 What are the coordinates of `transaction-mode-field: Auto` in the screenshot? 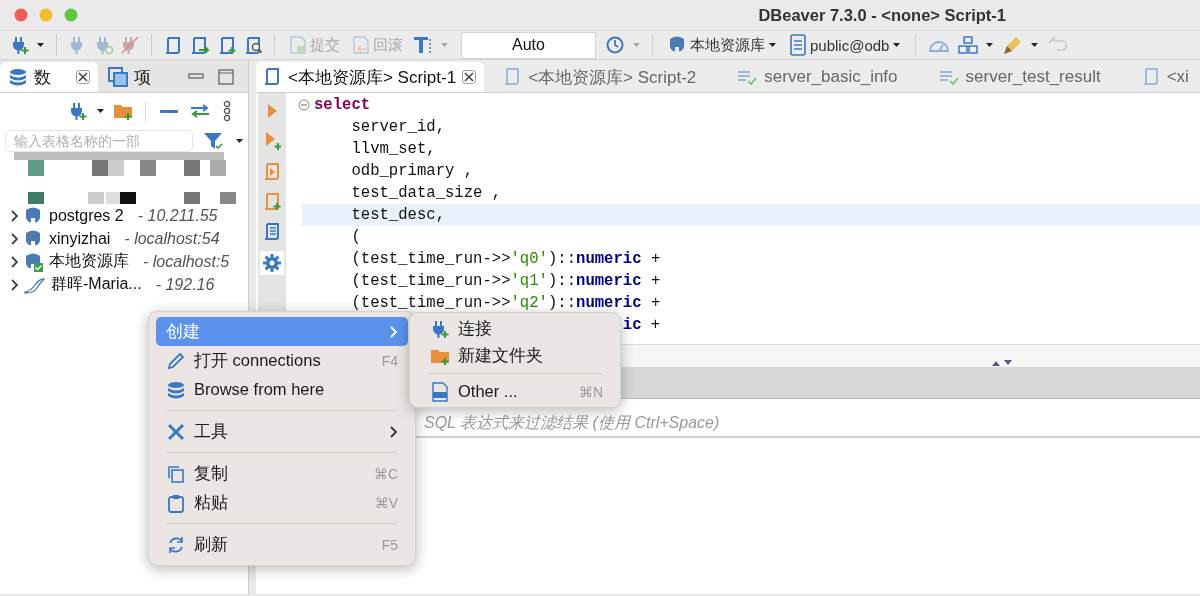 It's located at (528, 45).